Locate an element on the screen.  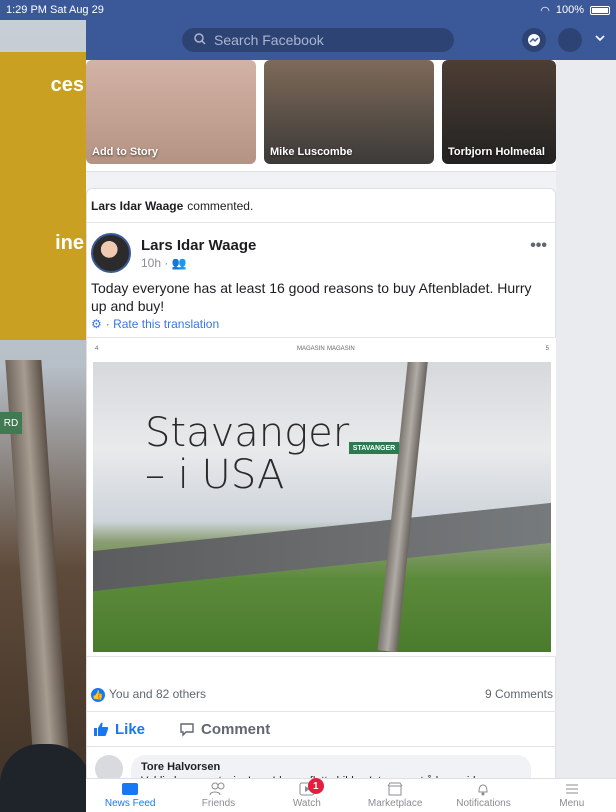
mag-page-left: 4 is located at coordinates (97, 349).